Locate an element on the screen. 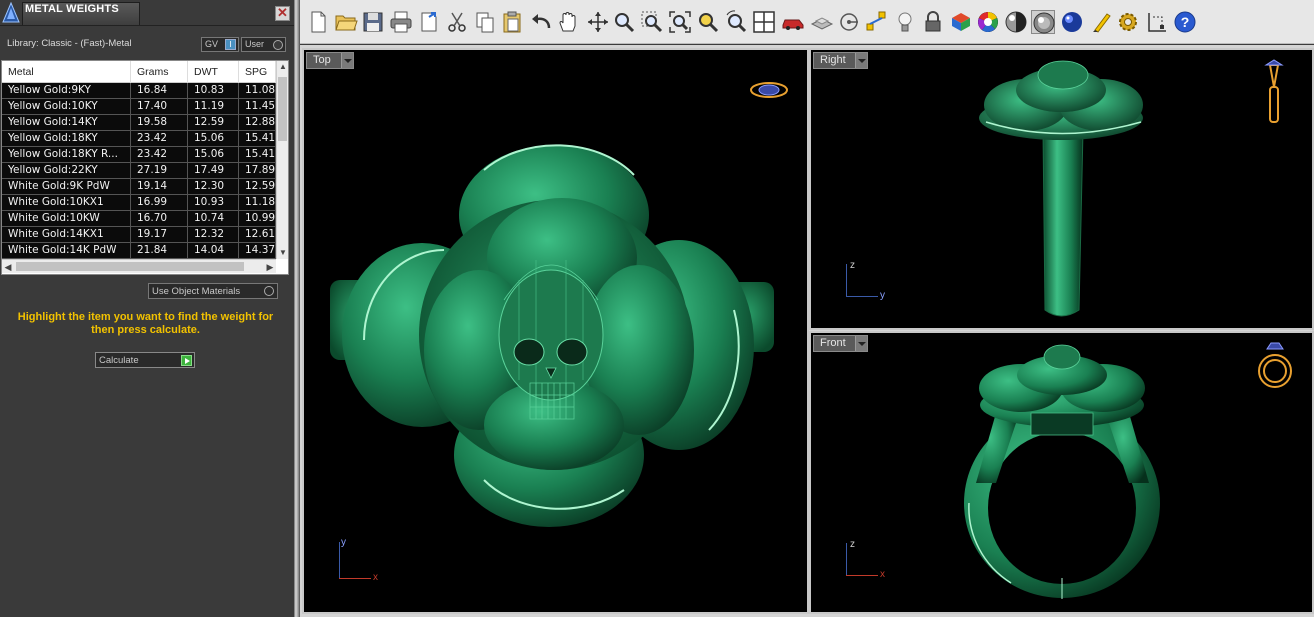 The height and width of the screenshot is (617, 1314). four-viewports-icon is located at coordinates (764, 22).